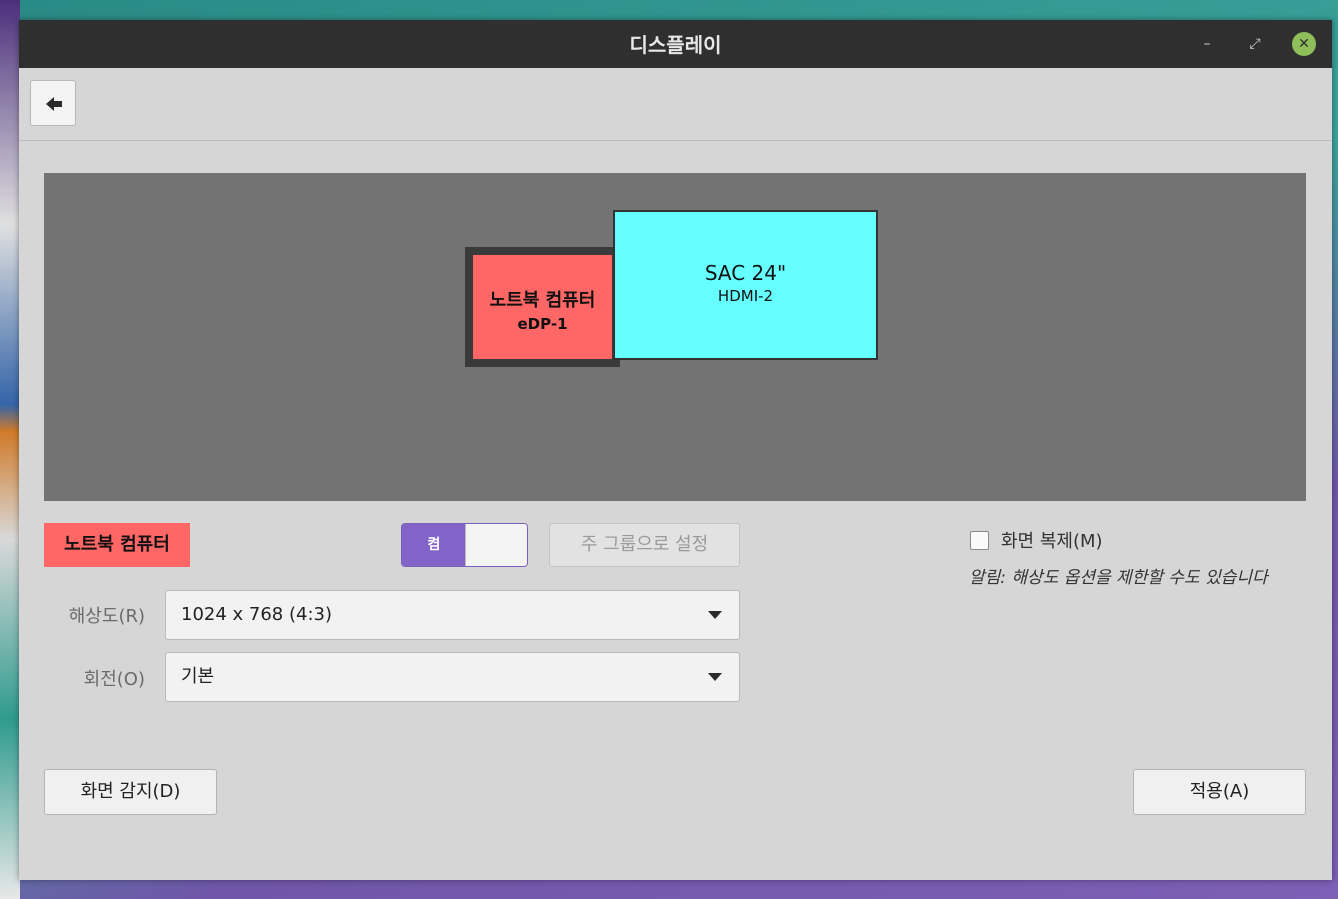 The width and height of the screenshot is (1338, 899). What do you see at coordinates (496, 545) in the screenshot?
I see `switch-knob` at bounding box center [496, 545].